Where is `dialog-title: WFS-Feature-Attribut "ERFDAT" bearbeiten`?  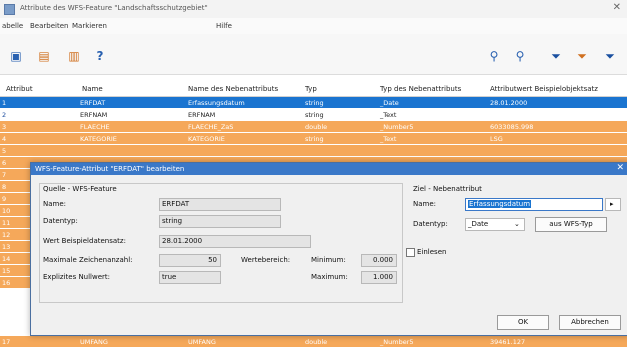 dialog-title: WFS-Feature-Attribut "ERFDAT" bearbeiten is located at coordinates (110, 169).